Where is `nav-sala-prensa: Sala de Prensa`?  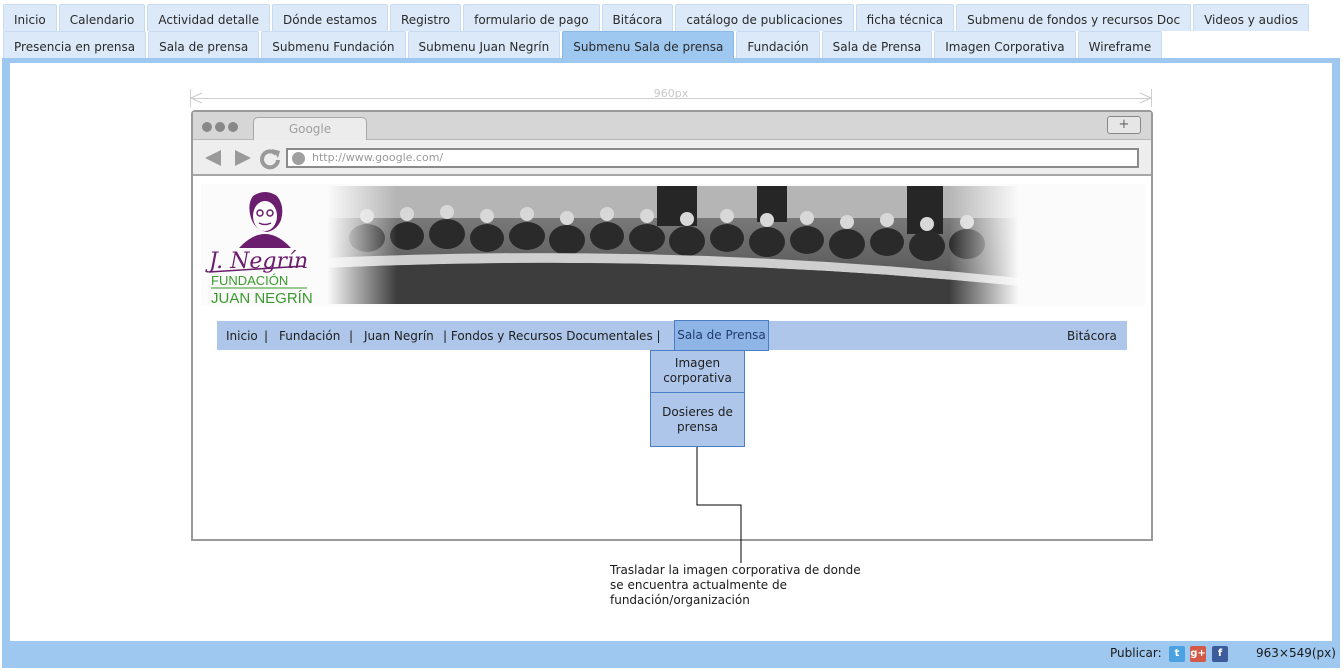 nav-sala-prensa: Sala de Prensa is located at coordinates (721, 335).